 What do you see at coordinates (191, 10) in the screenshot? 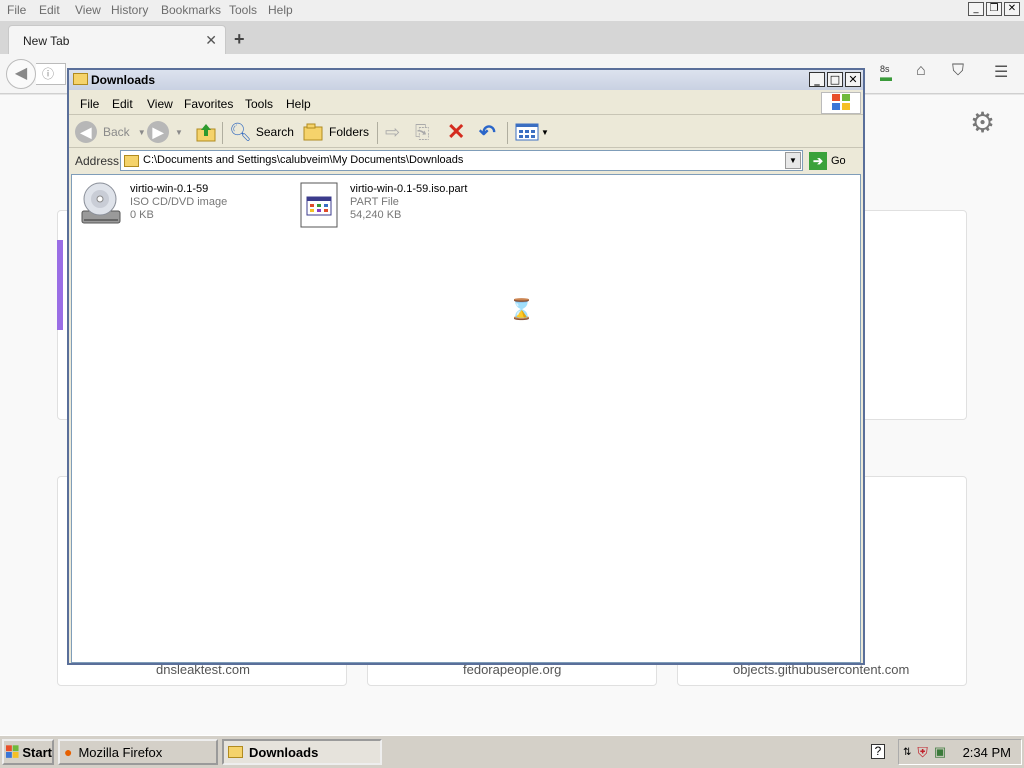
I see `ff-menu-bookmarks: Bookmarks` at bounding box center [191, 10].